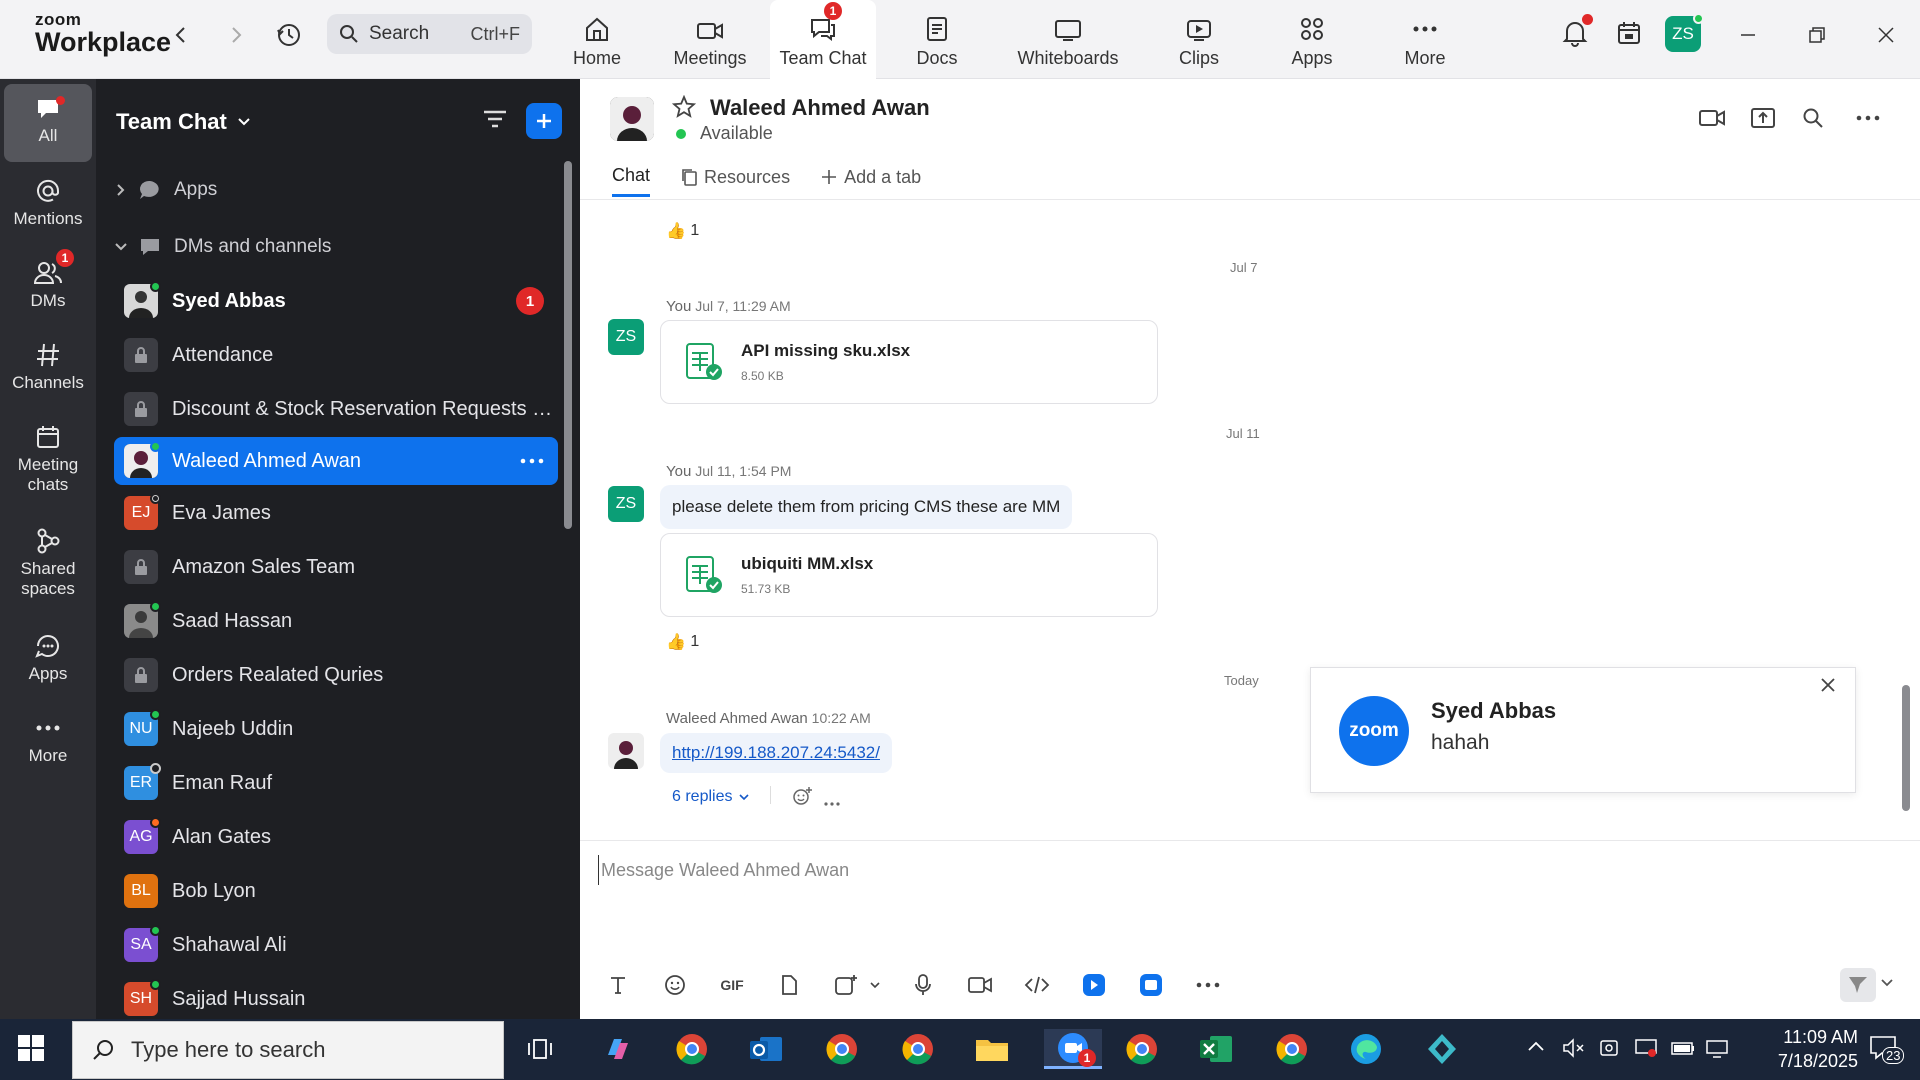  I want to click on tab-chat: Chat, so click(631, 181).